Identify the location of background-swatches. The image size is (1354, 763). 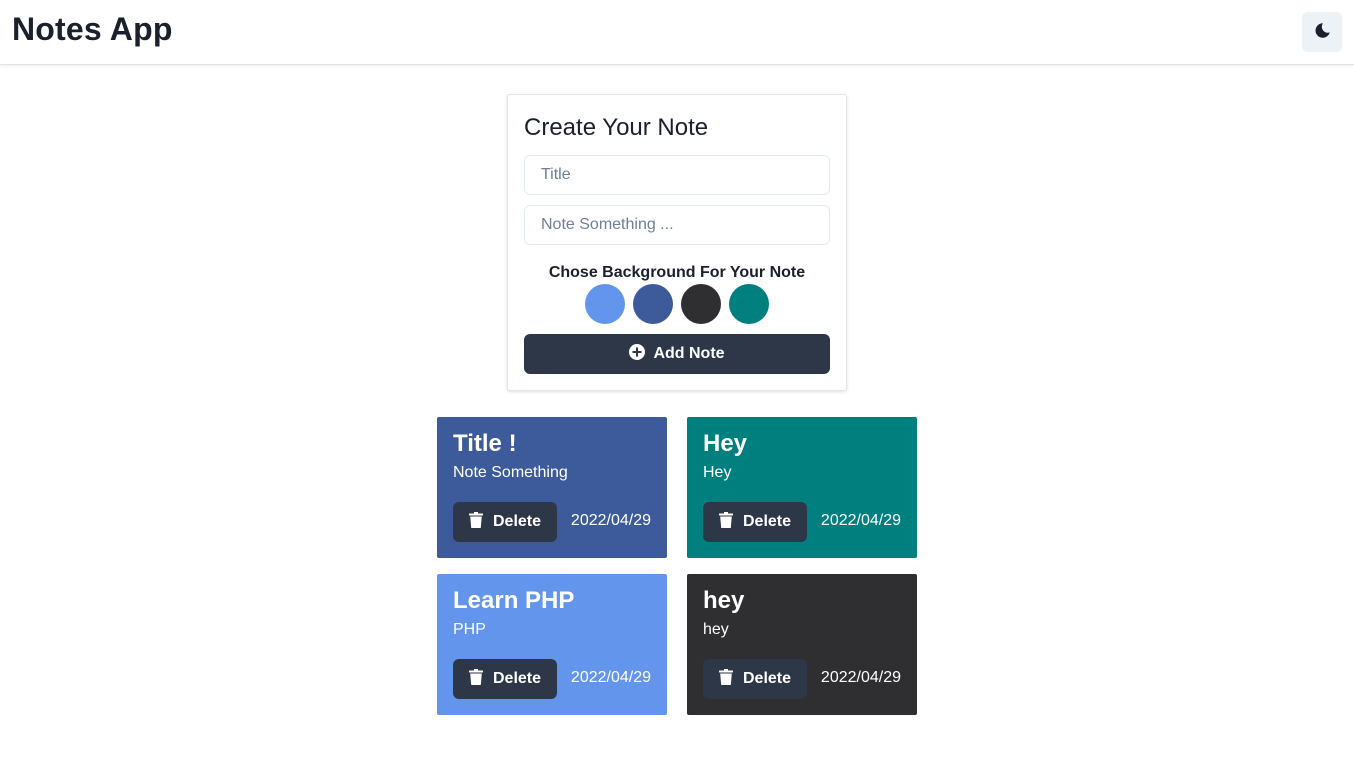
(677, 304).